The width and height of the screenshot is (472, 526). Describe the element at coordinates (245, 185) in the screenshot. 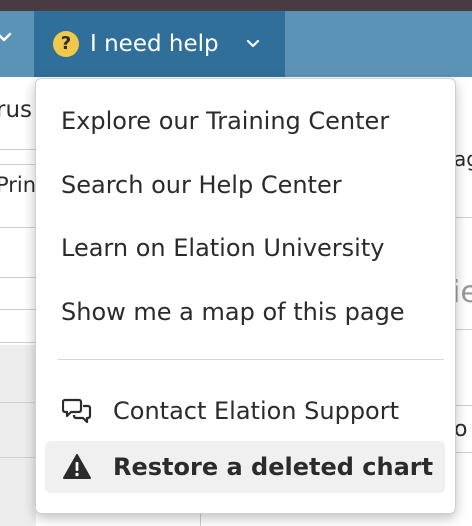

I see `menu-item-help-center: Search our Help Center` at that location.